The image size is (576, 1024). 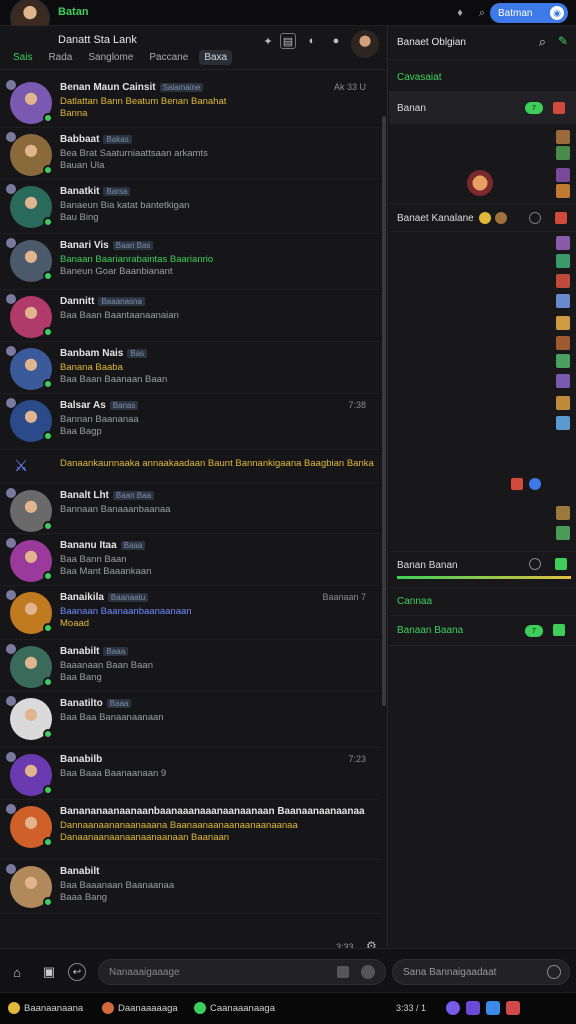 I want to click on search-input: Sana Bannaigaadaat, so click(x=481, y=972).